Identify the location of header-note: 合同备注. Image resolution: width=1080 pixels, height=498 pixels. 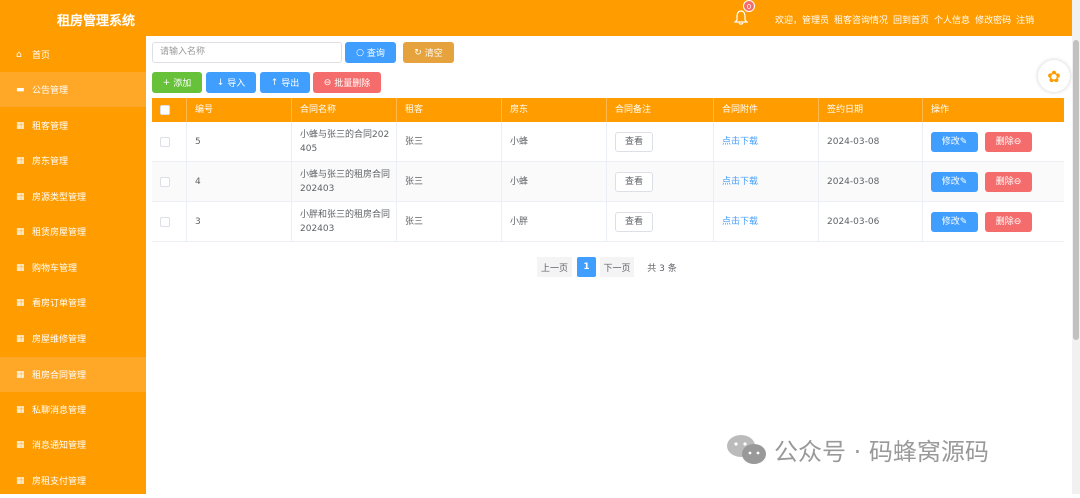
(660, 110).